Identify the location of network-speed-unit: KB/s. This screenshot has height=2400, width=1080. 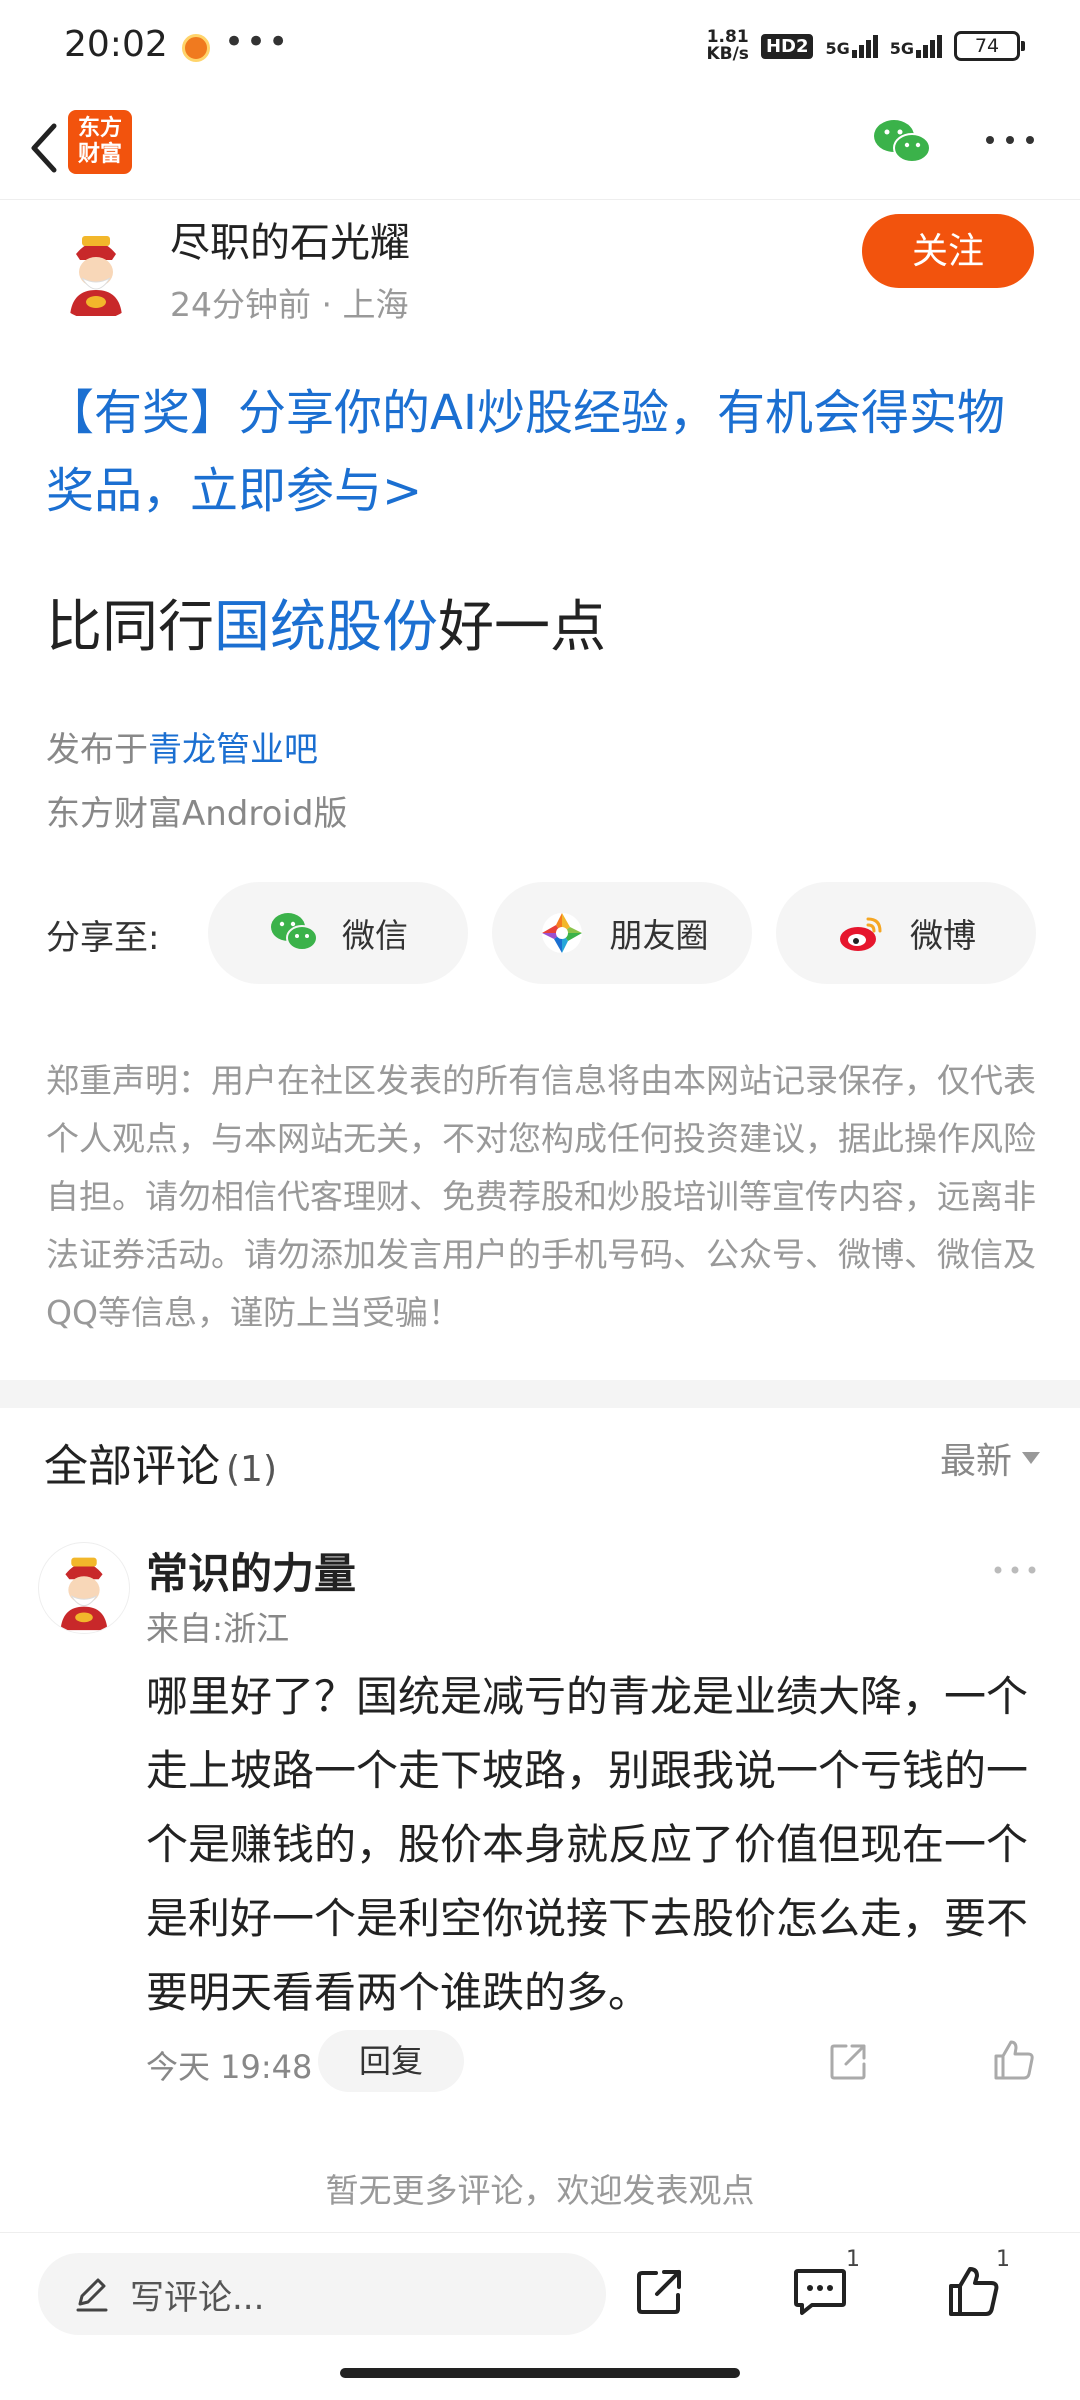
(727, 54).